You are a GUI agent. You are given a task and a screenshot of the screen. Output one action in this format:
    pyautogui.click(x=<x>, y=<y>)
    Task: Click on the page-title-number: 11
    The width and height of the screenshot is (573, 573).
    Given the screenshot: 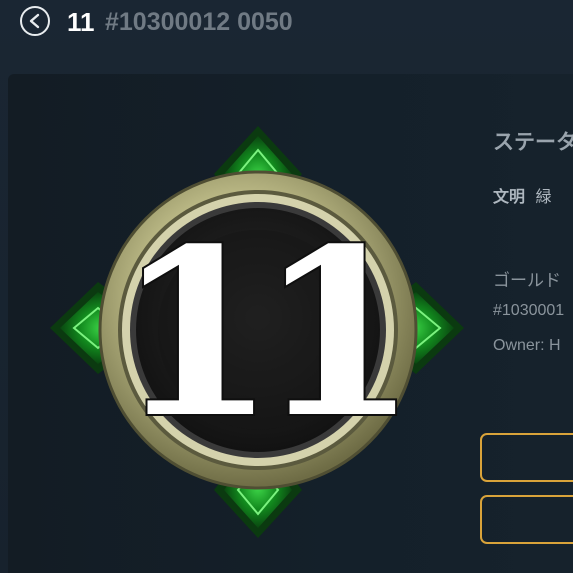 What is the action you would take?
    pyautogui.click(x=81, y=22)
    